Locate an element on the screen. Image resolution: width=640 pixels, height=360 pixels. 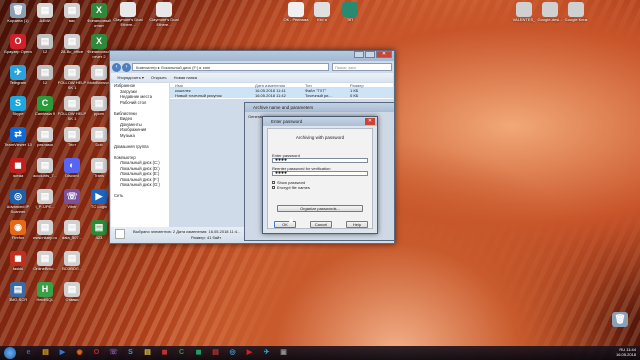
desktop-icon: Google Клик is located at coordinates (576, 12).